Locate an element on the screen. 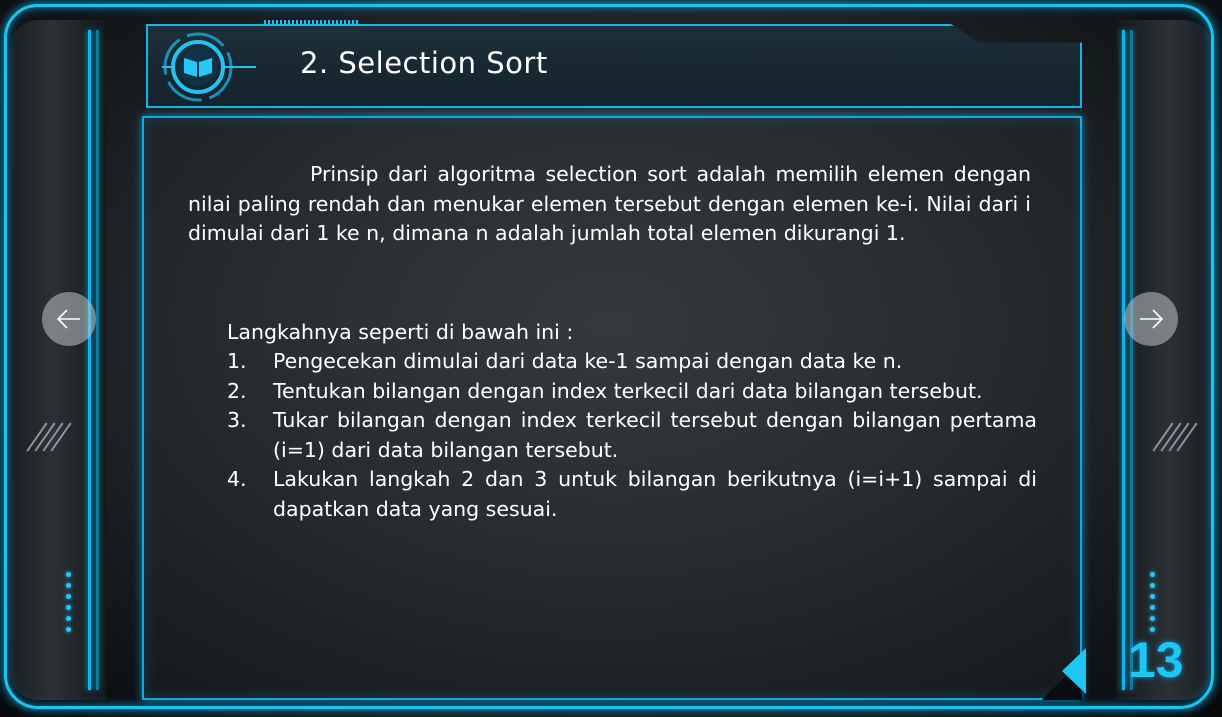 The height and width of the screenshot is (717, 1222). list-item-number: 3. is located at coordinates (237, 420).